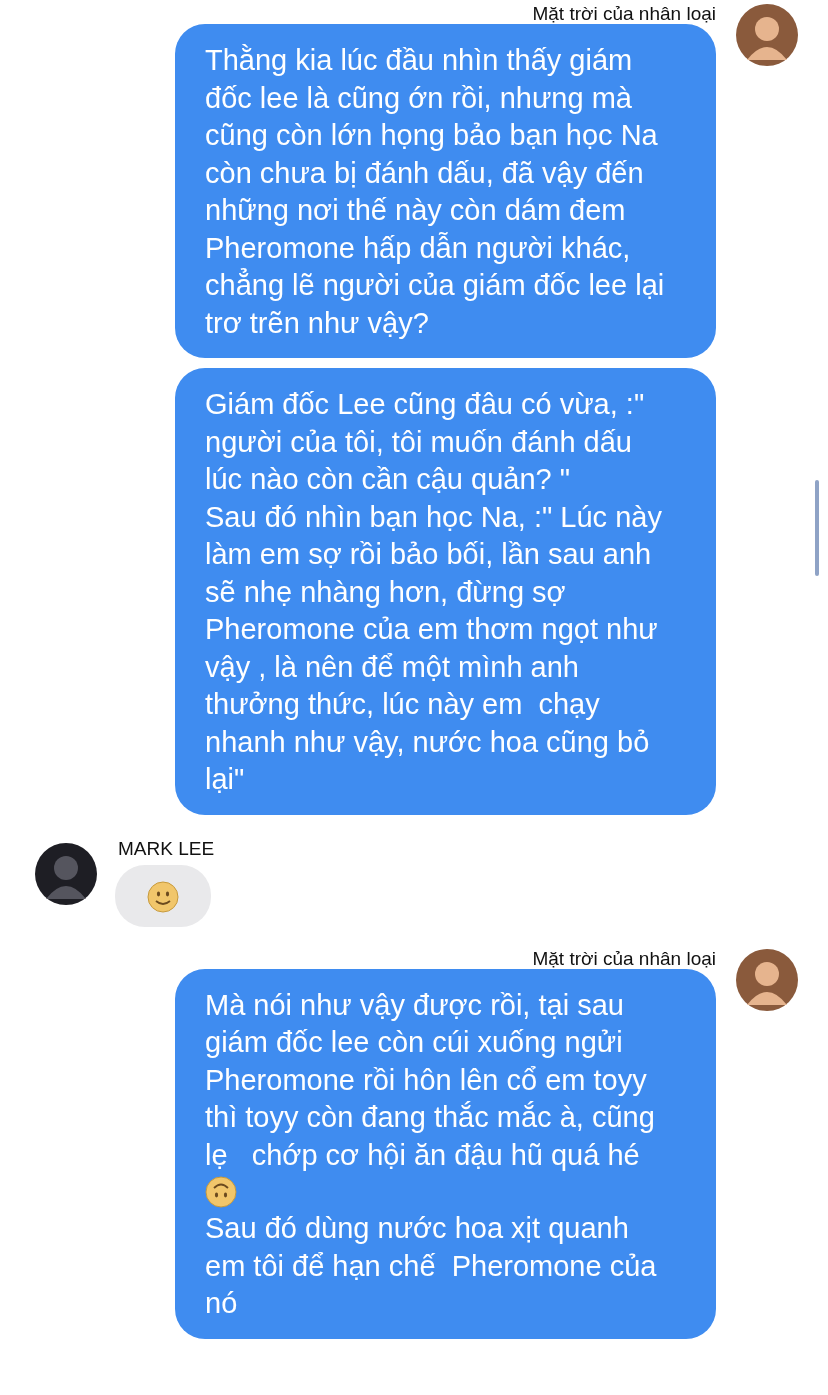  I want to click on message-text: Thằng kia lúc đầu nhìn thấy giám đốc lee là cũng ớn rồi, nhưng mà cũng còn lớn họng bảo bạn học Na còn chưa bị đánh dấu, đã vậy đến những nơi thế này còn dám đem Pheromone hấp dẫn người khác, chẳng lẽ người của giám đốc lee lại trơ trẽn như vậy?, so click(435, 192).